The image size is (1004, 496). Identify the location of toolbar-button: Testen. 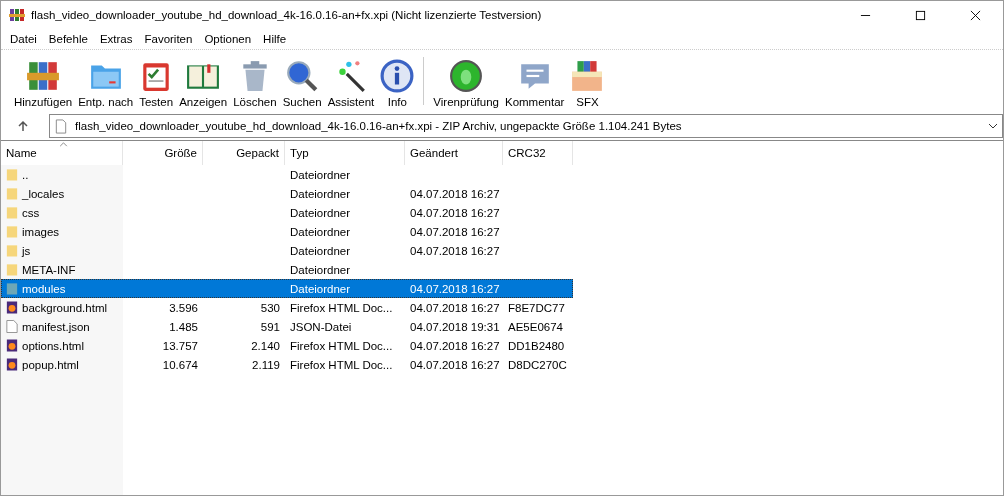
(156, 81).